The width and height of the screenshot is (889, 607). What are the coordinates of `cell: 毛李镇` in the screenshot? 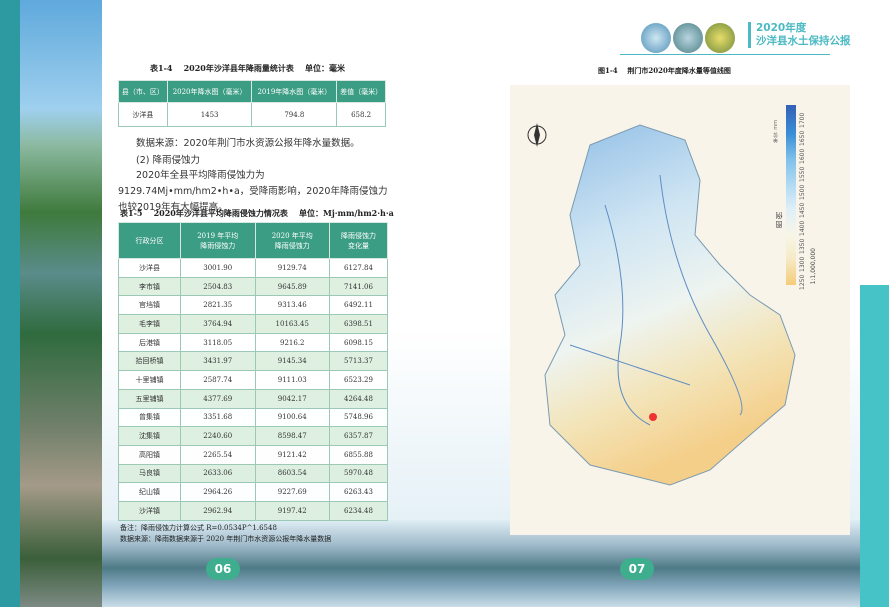 It's located at (149, 324).